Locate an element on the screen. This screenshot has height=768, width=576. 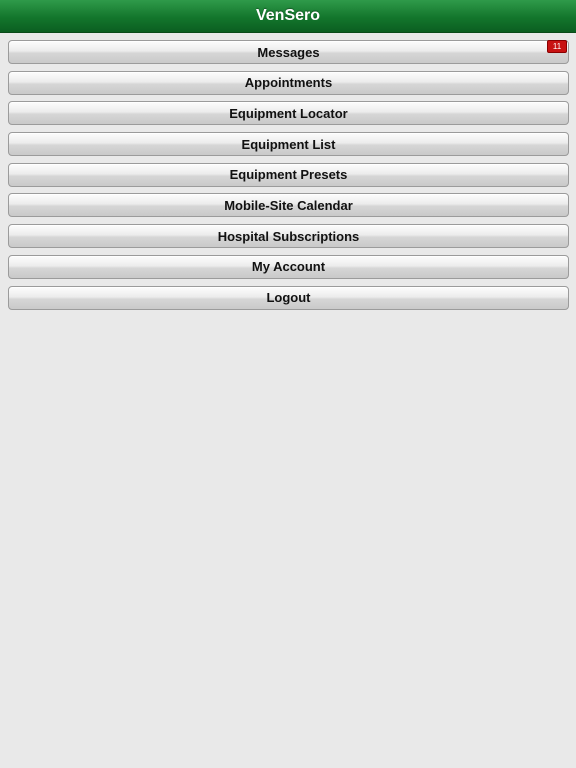
logout-label: Logout is located at coordinates (288, 297).